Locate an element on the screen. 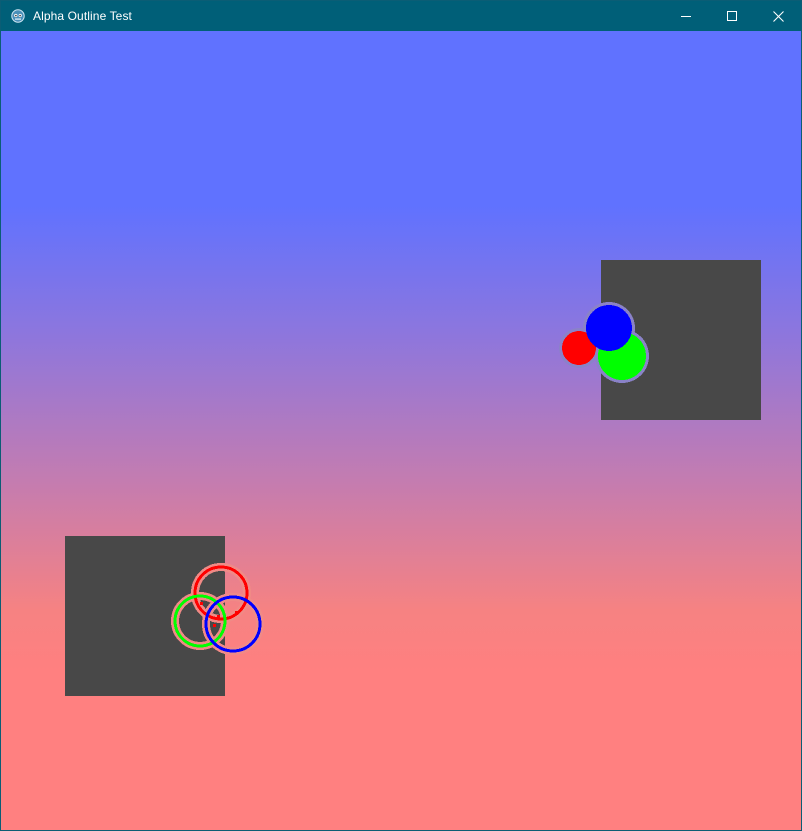 Image resolution: width=802 pixels, height=831 pixels. window-title: Alpha Outline Test is located at coordinates (82, 16).